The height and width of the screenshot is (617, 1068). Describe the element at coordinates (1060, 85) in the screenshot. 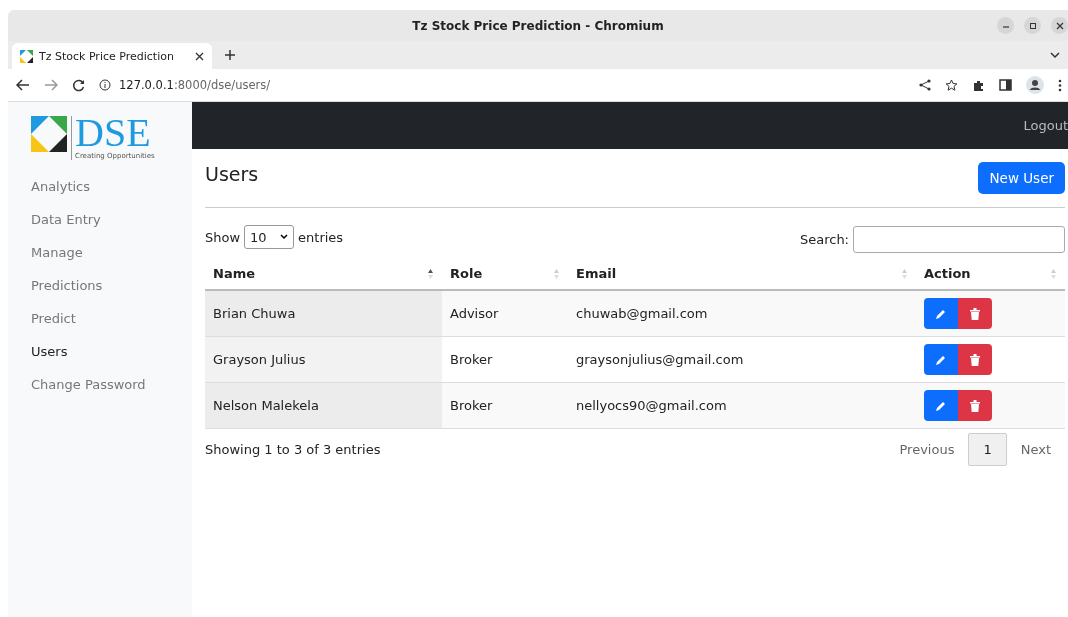

I see `menu-icon` at that location.